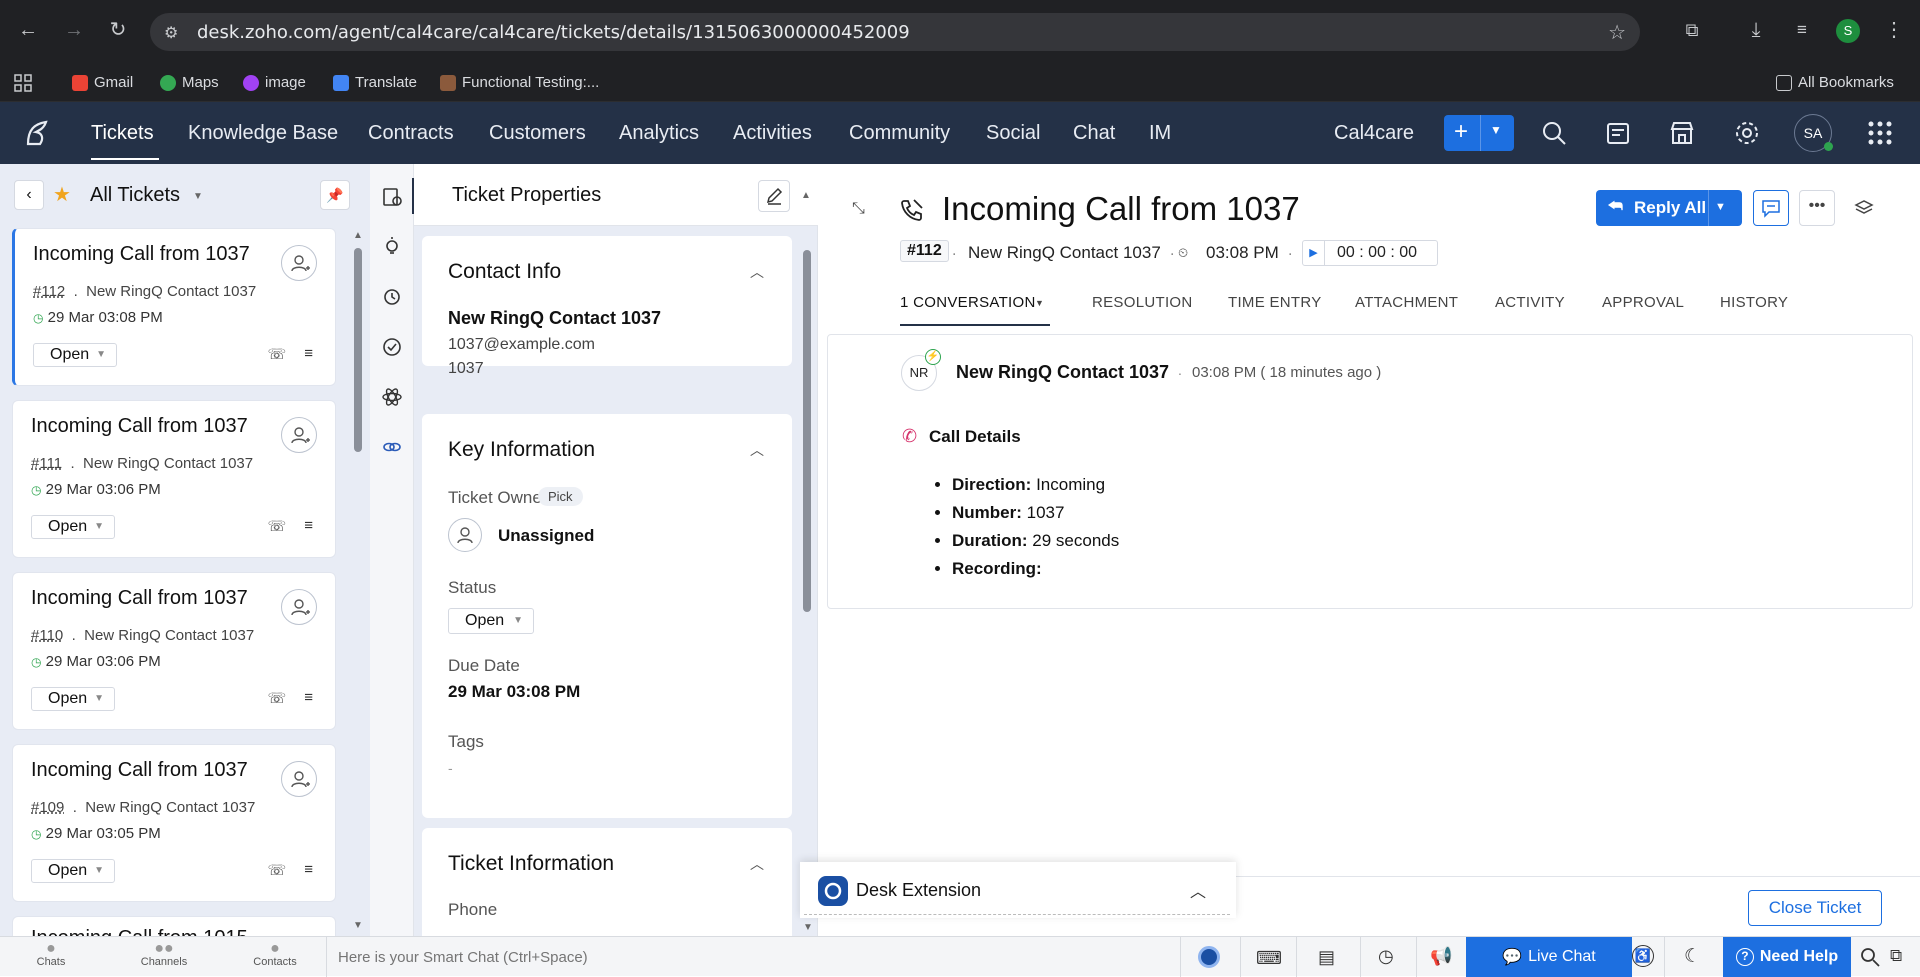 This screenshot has height=977, width=1920. Describe the element at coordinates (139, 931) in the screenshot. I see `ticket-card-title: Incoming Call from 1015` at that location.